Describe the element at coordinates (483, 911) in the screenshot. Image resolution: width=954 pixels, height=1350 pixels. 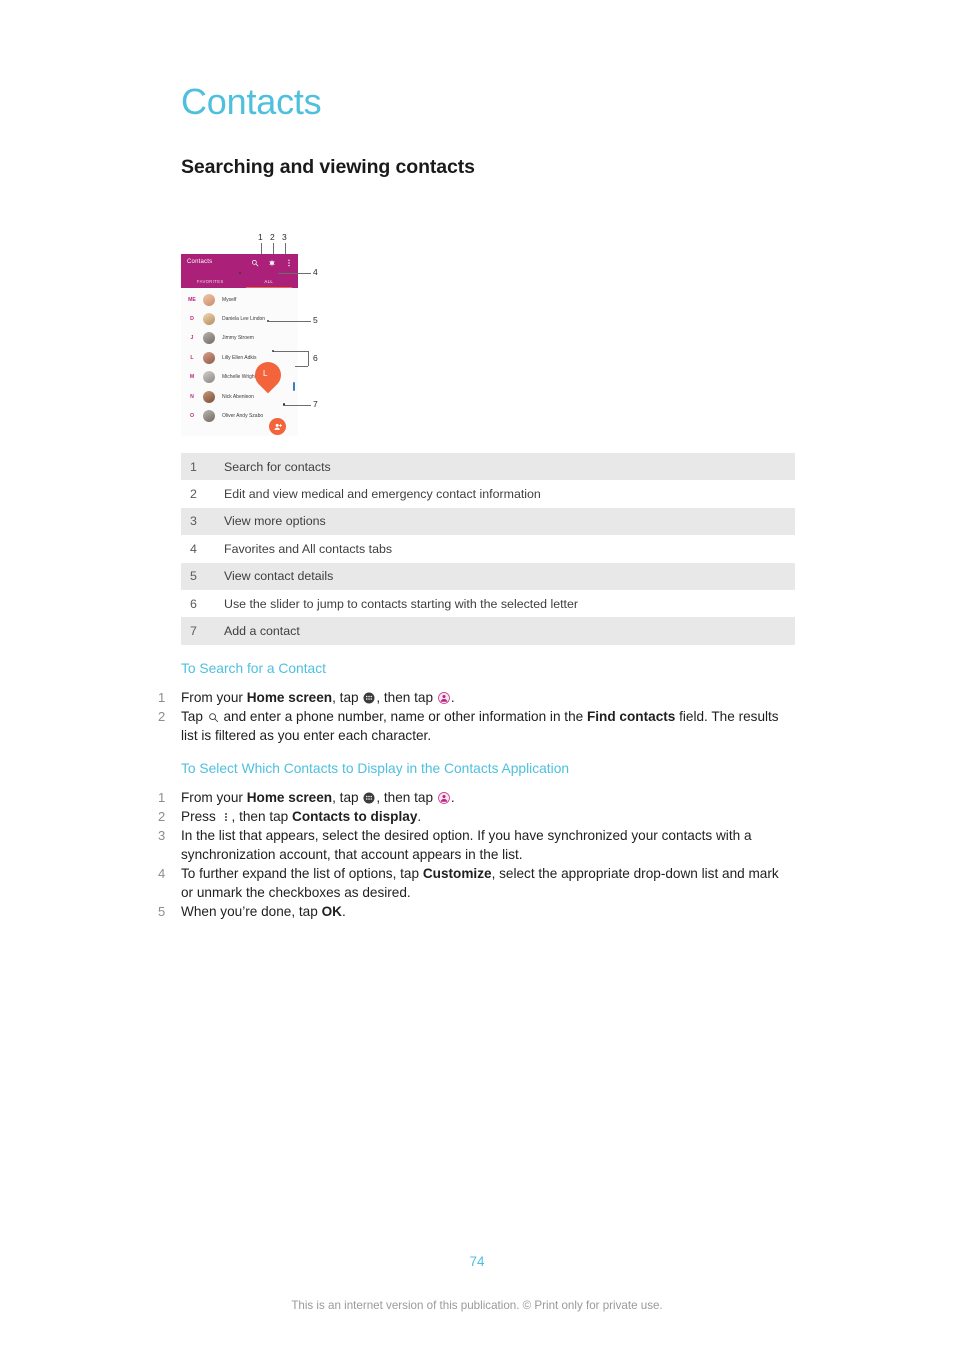
I see `step-text: When you’re done, tap OK.` at that location.